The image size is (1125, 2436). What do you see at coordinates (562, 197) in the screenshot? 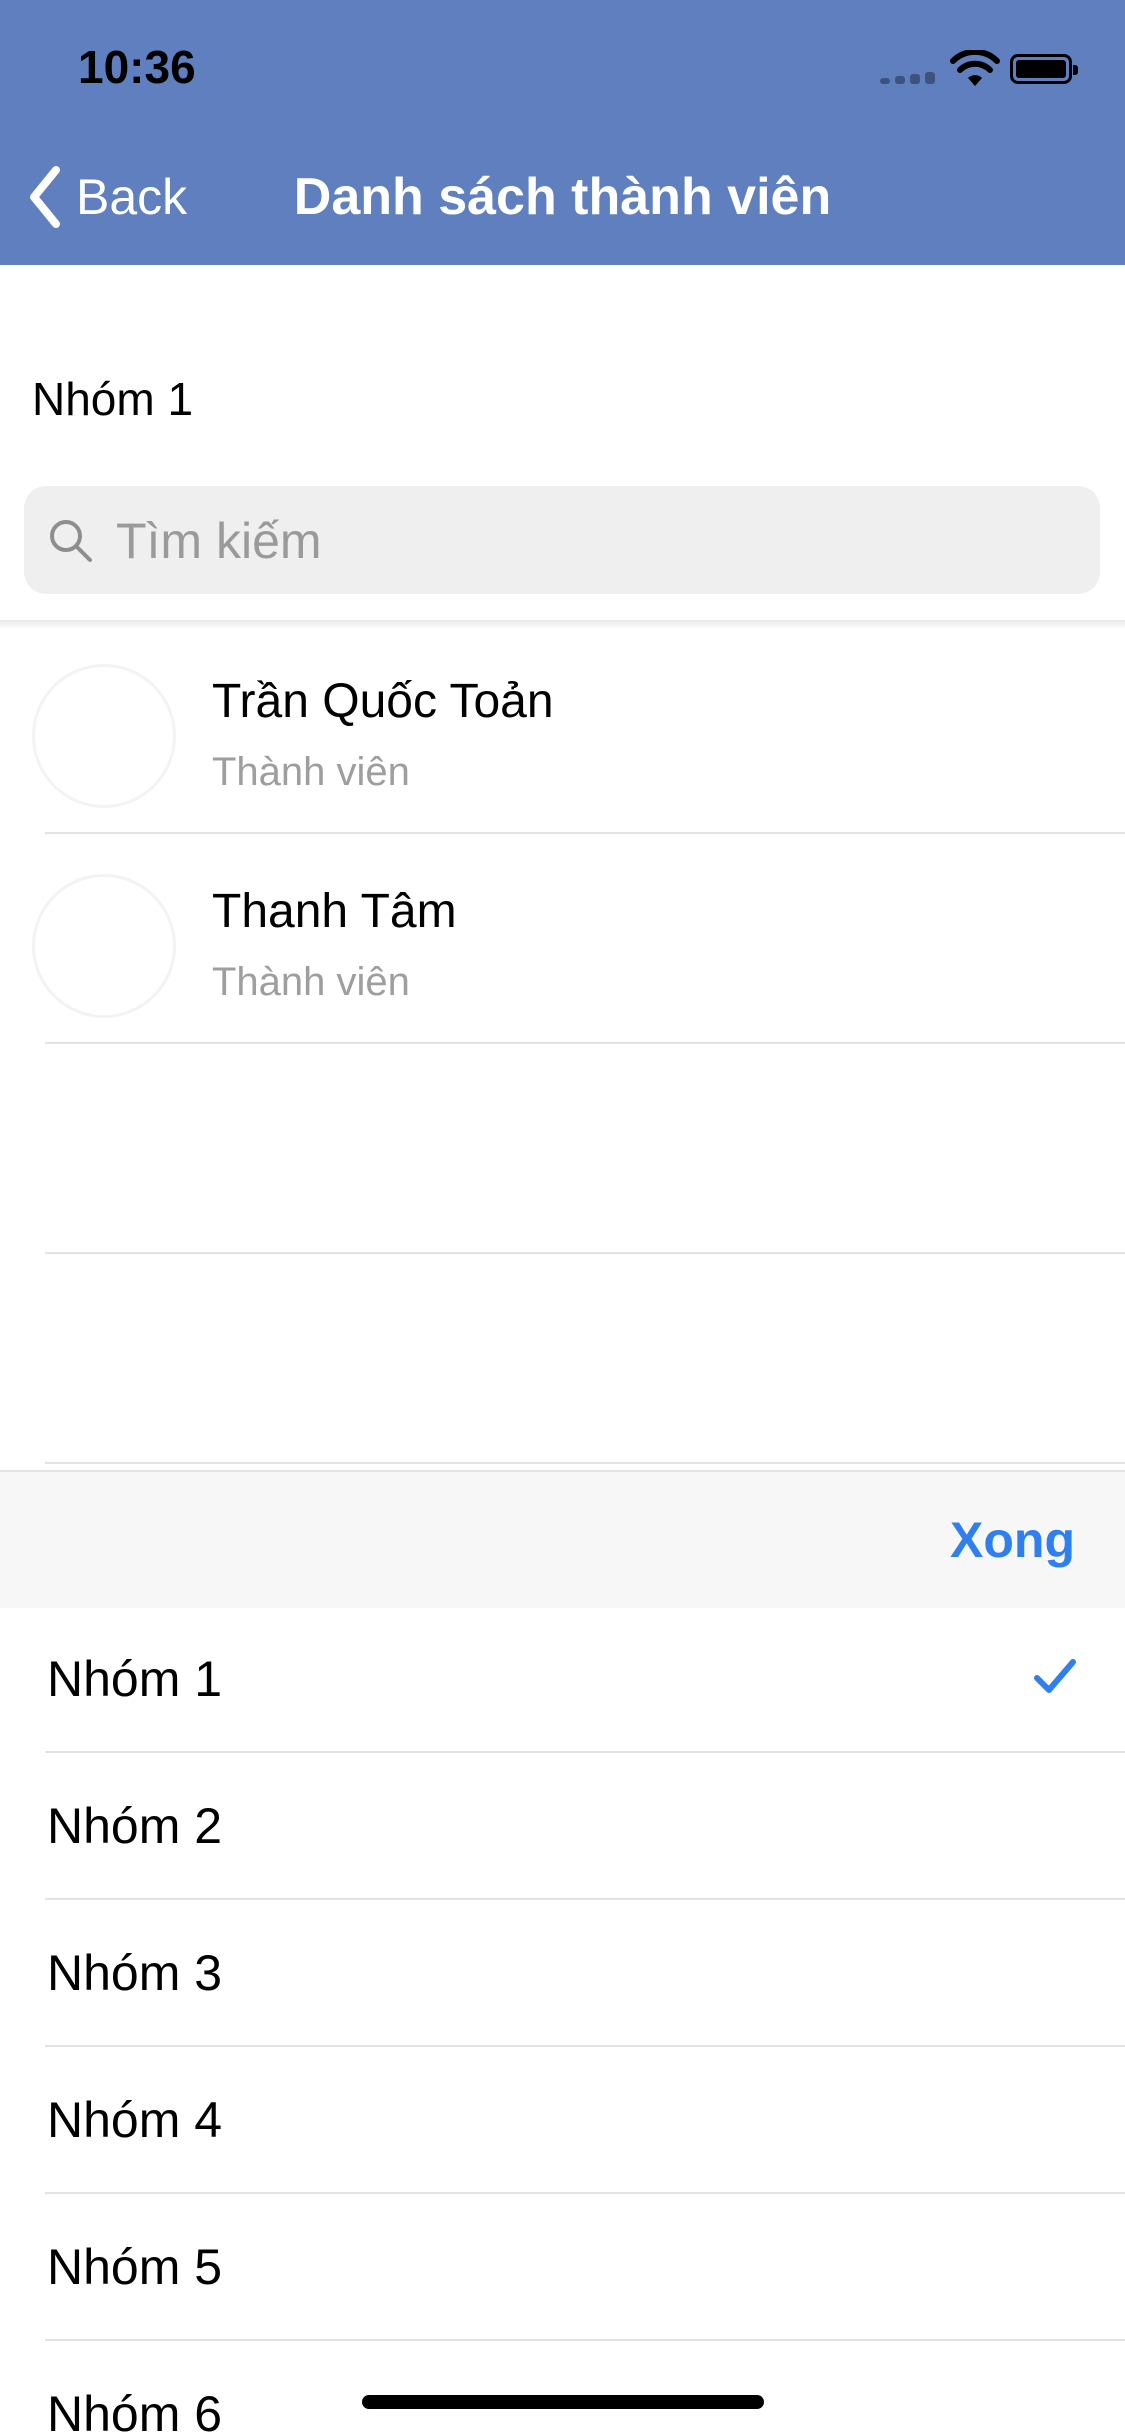
I see `page-title: Danh sách thành viên` at bounding box center [562, 197].